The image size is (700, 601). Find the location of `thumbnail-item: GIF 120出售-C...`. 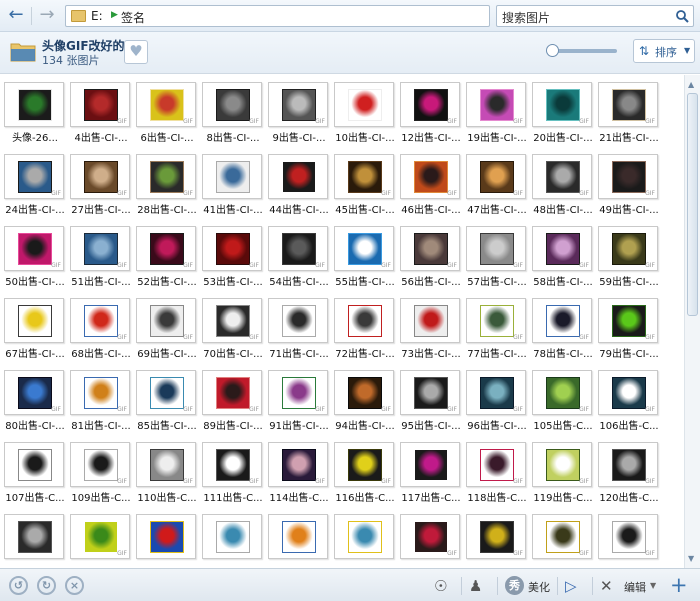

thumbnail-item: GIF 120出售-C... is located at coordinates (629, 476).